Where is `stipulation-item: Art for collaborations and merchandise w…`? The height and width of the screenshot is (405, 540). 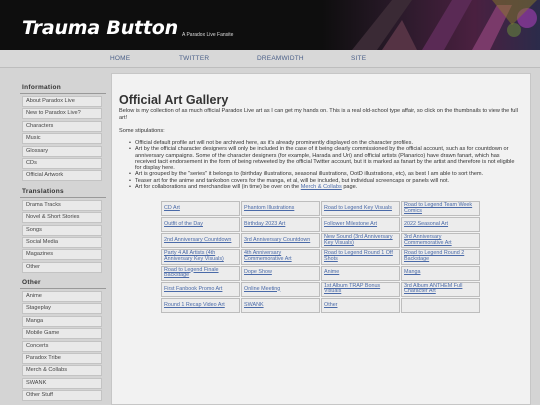
stipulation-item: Art for collaborations and merchandise w… is located at coordinates (325, 187).